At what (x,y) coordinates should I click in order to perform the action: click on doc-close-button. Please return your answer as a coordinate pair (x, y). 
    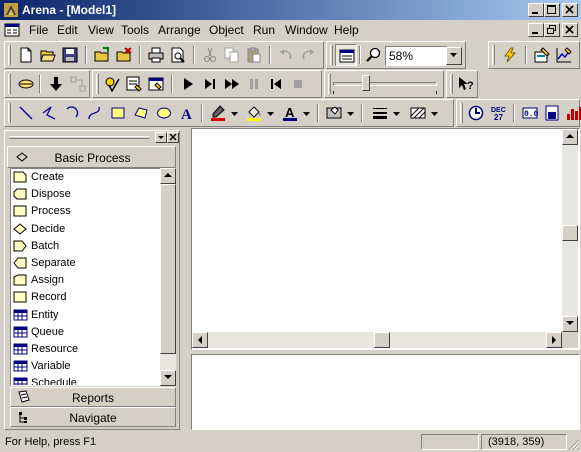
    Looking at the image, I should click on (570, 30).